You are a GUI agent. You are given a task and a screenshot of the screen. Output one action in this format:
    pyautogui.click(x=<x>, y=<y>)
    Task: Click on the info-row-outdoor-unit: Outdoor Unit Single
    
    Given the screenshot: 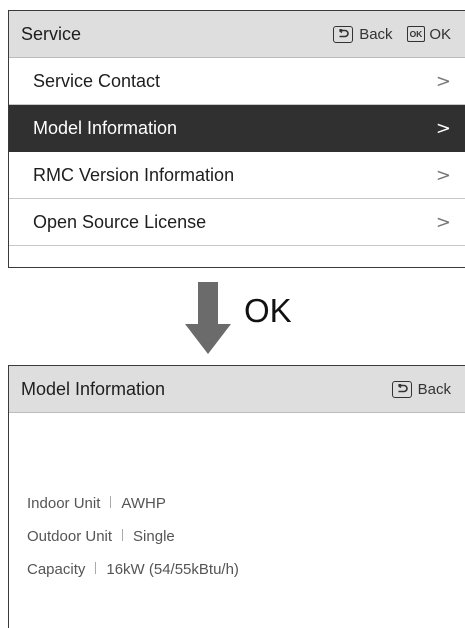 What is the action you would take?
    pyautogui.click(x=246, y=536)
    